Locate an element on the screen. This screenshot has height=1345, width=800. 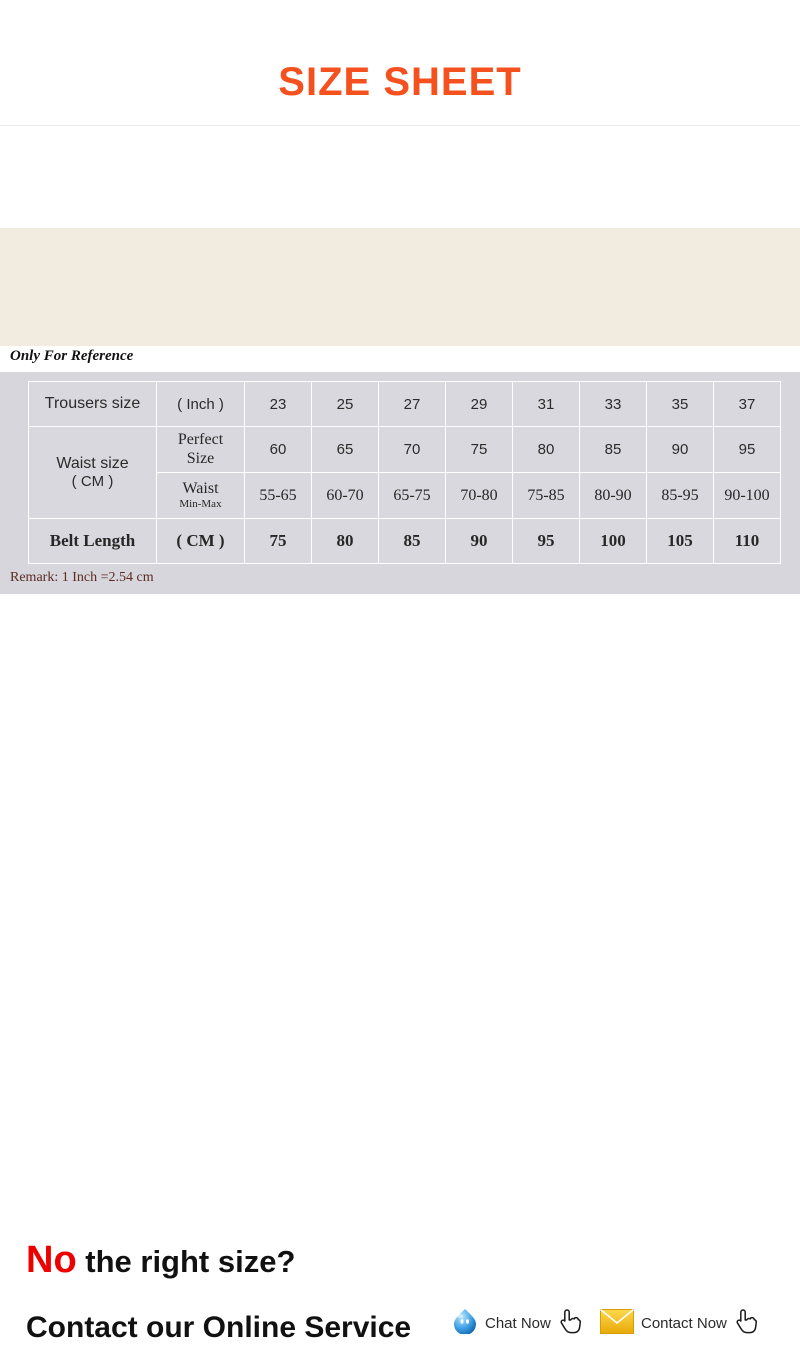
cell-belt-7: 110 is located at coordinates (747, 541).